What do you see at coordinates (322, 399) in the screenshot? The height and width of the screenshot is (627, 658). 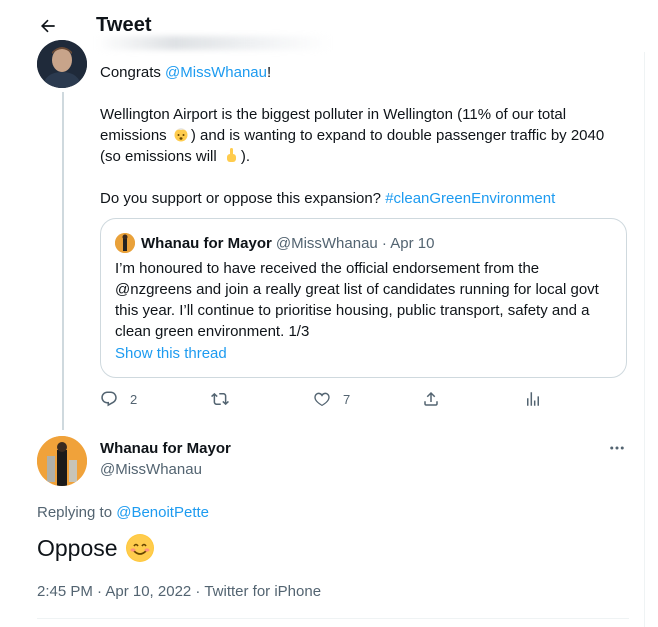 I see `heart-icon` at bounding box center [322, 399].